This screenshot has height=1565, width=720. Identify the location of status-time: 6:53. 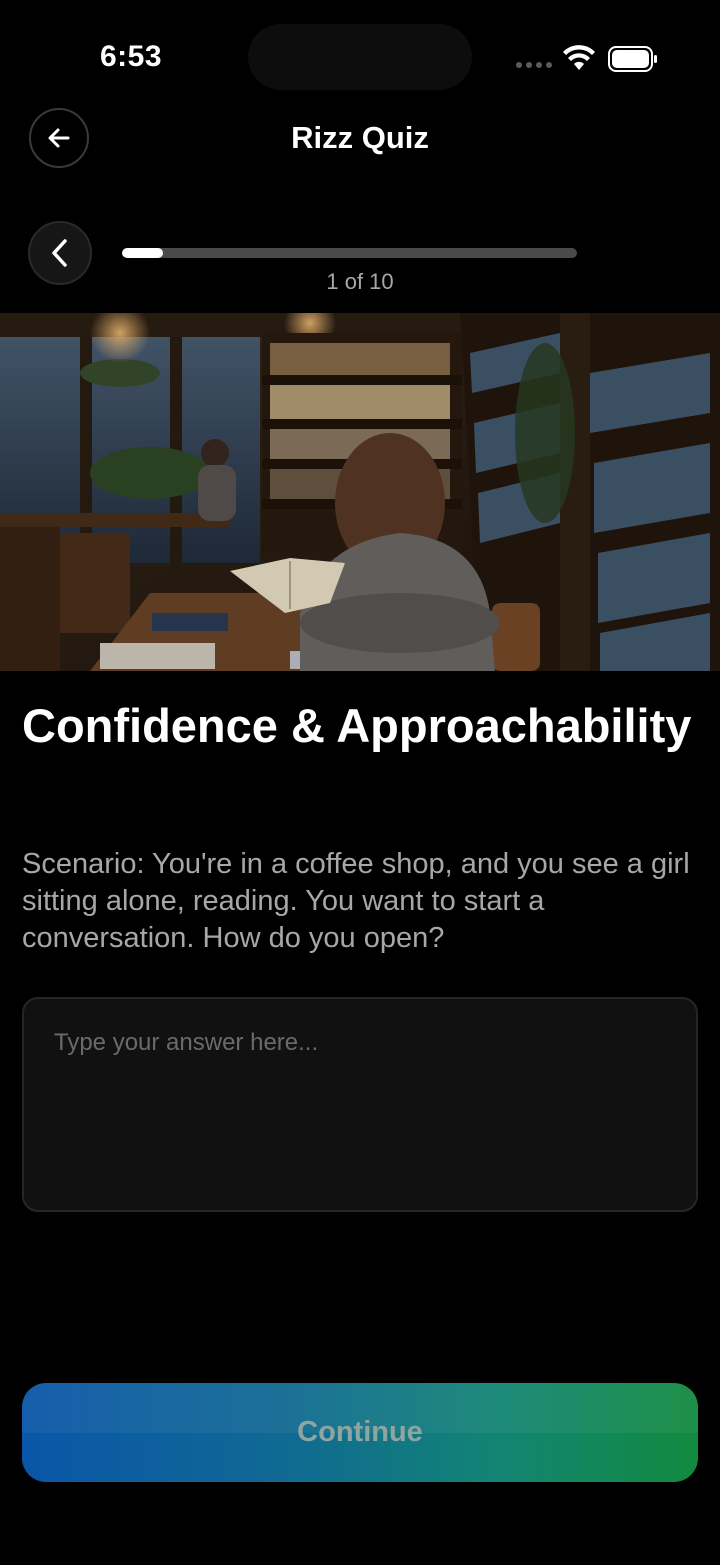
(131, 56).